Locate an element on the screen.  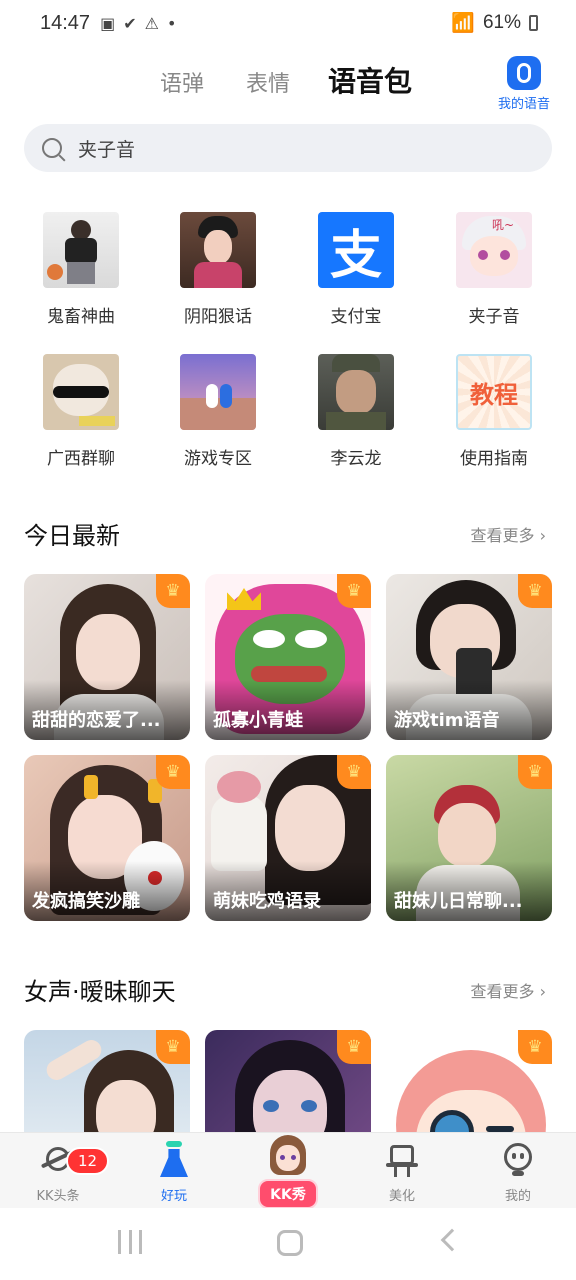
card-title: 发疯搞笑沙雕 is located at coordinates (86, 901).